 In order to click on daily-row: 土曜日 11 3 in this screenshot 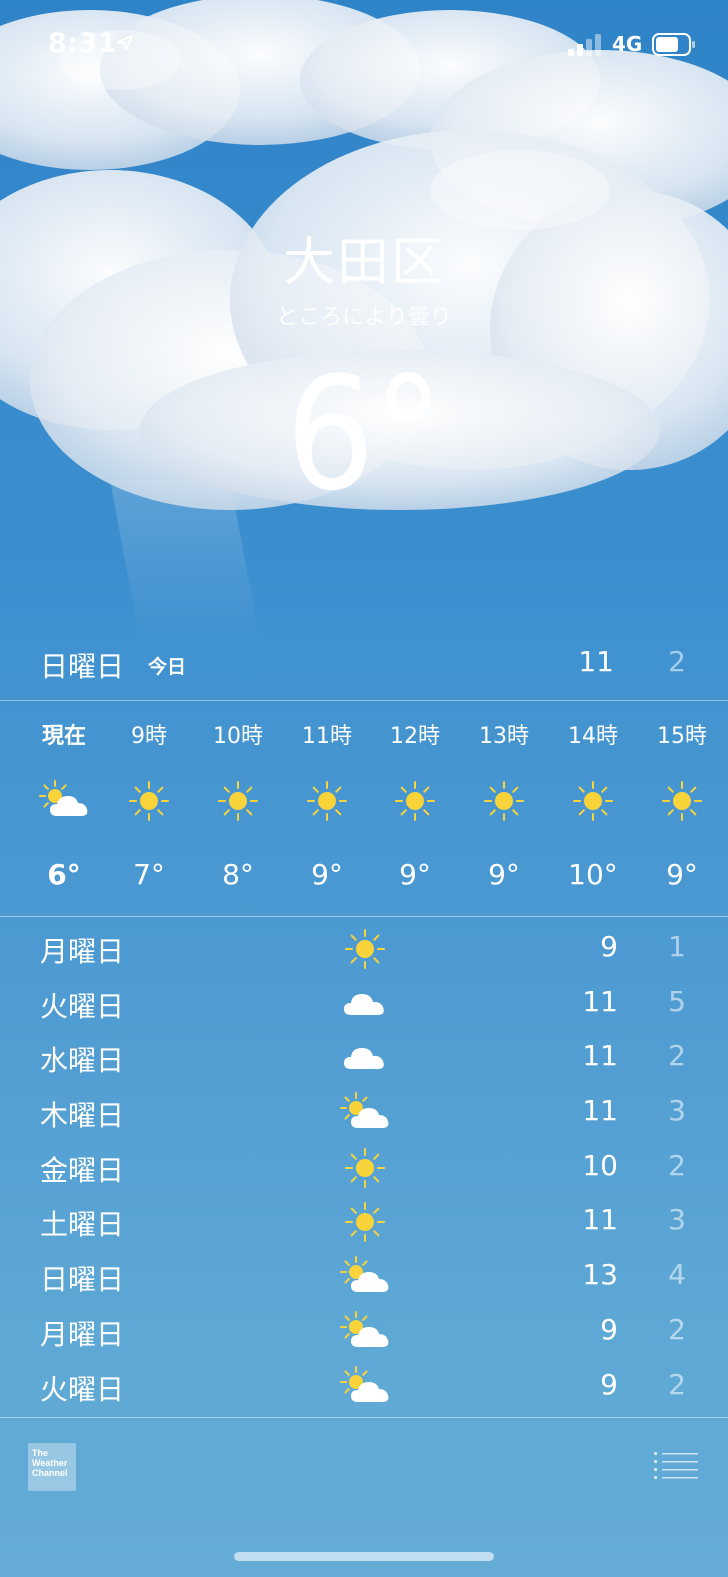, I will do `click(364, 1222)`.